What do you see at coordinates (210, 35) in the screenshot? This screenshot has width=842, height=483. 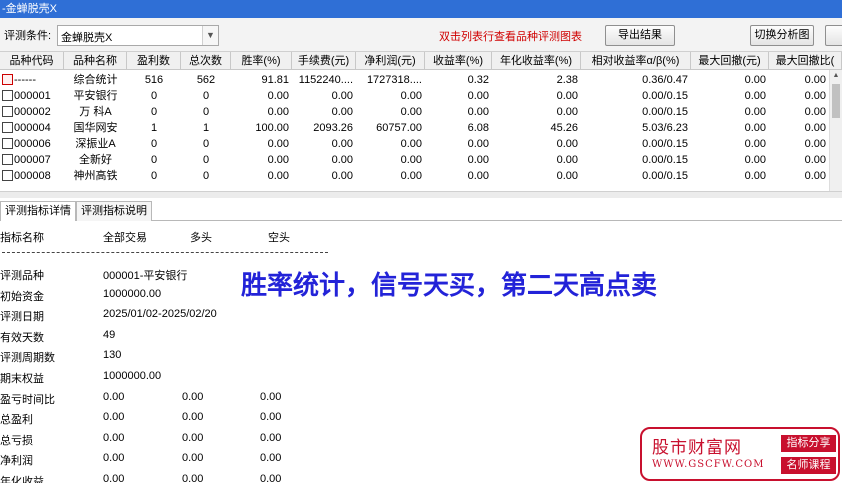 I see `chevron-down-icon: ▼` at bounding box center [210, 35].